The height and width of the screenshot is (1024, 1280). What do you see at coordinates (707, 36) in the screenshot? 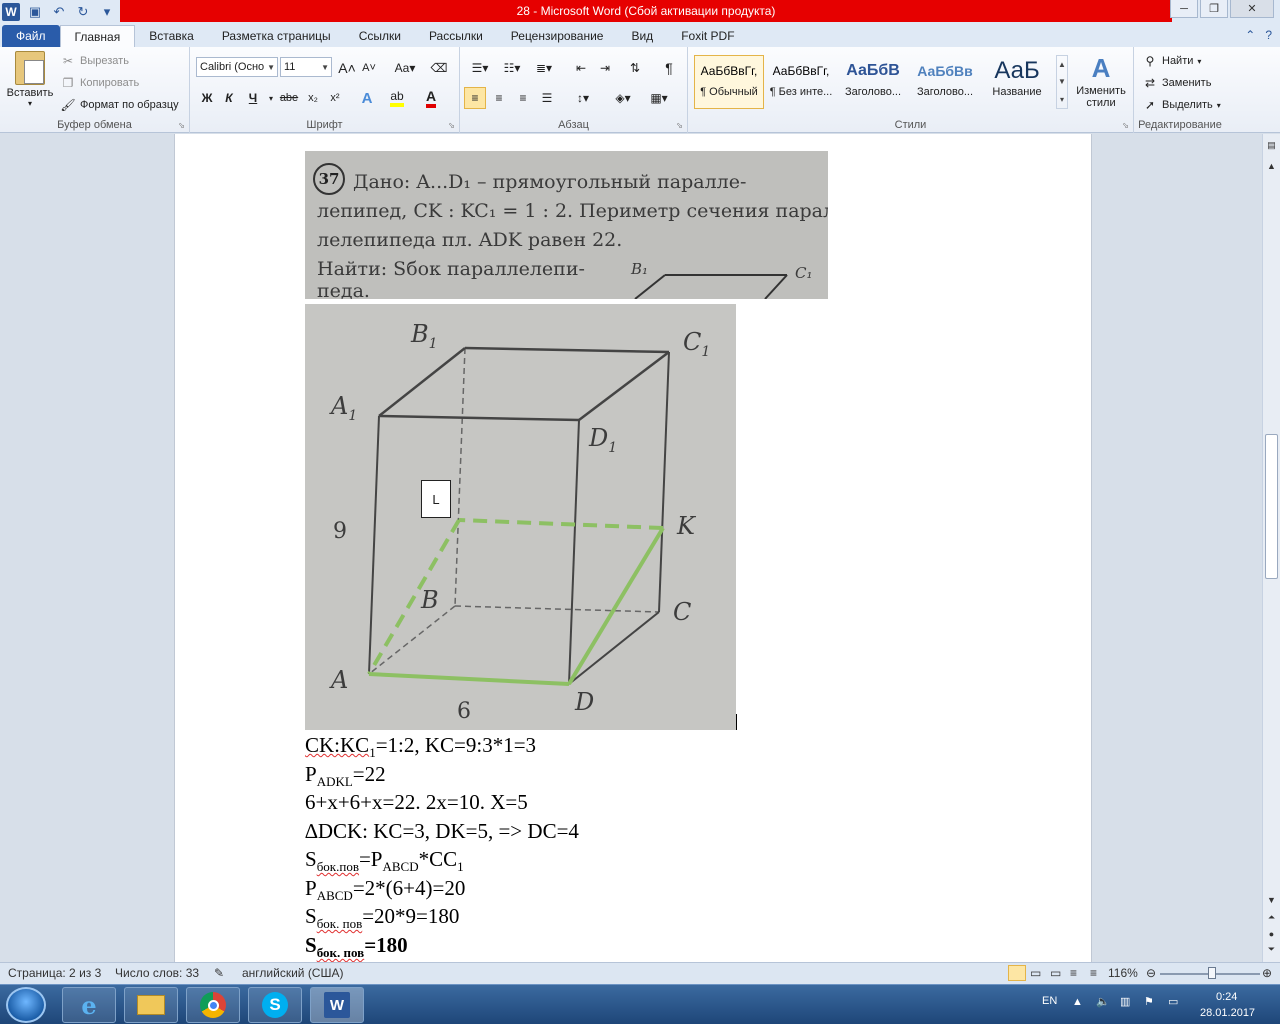
I see `tab-foxit-pdf: Foxit PDF` at bounding box center [707, 36].